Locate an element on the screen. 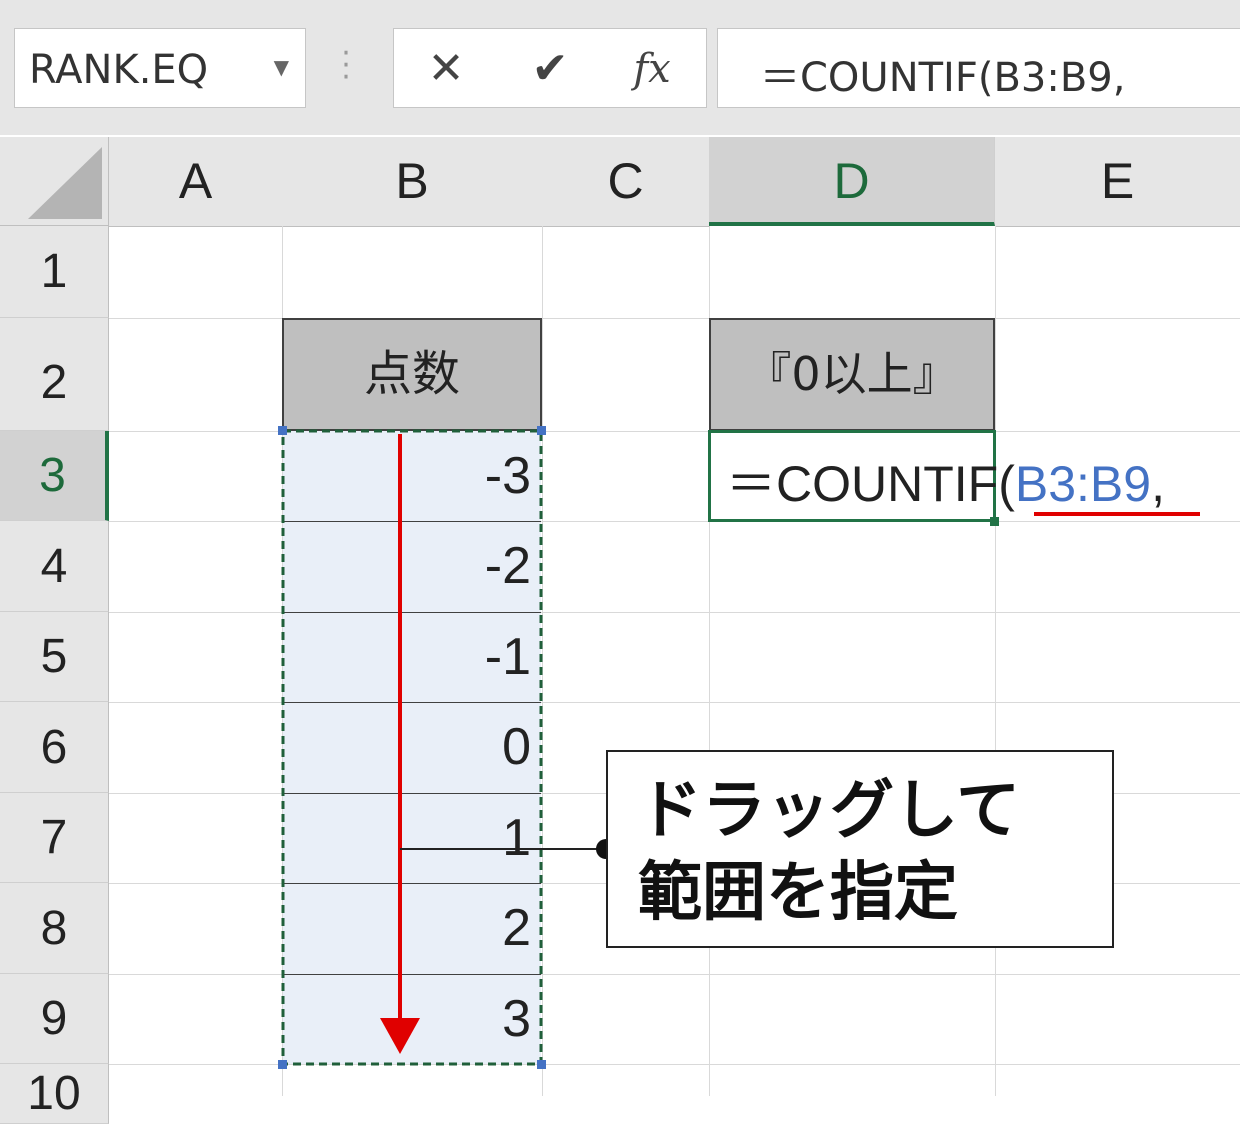 The image size is (1240, 1124). formula-prefix: ＝COUNTIF( is located at coordinates (870, 484).